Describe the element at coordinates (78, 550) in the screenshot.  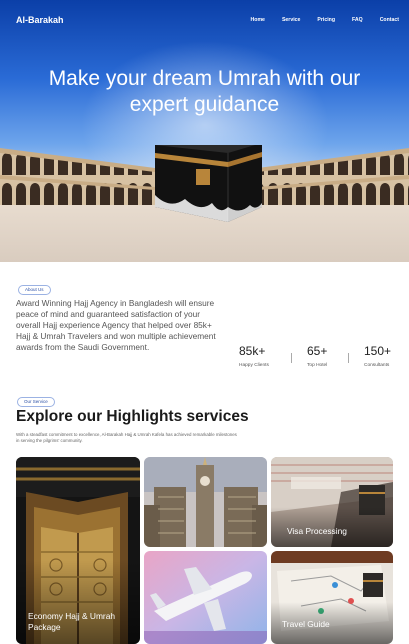
I see `service-card-economy-package: Economy Hajj & Umrah Package` at that location.